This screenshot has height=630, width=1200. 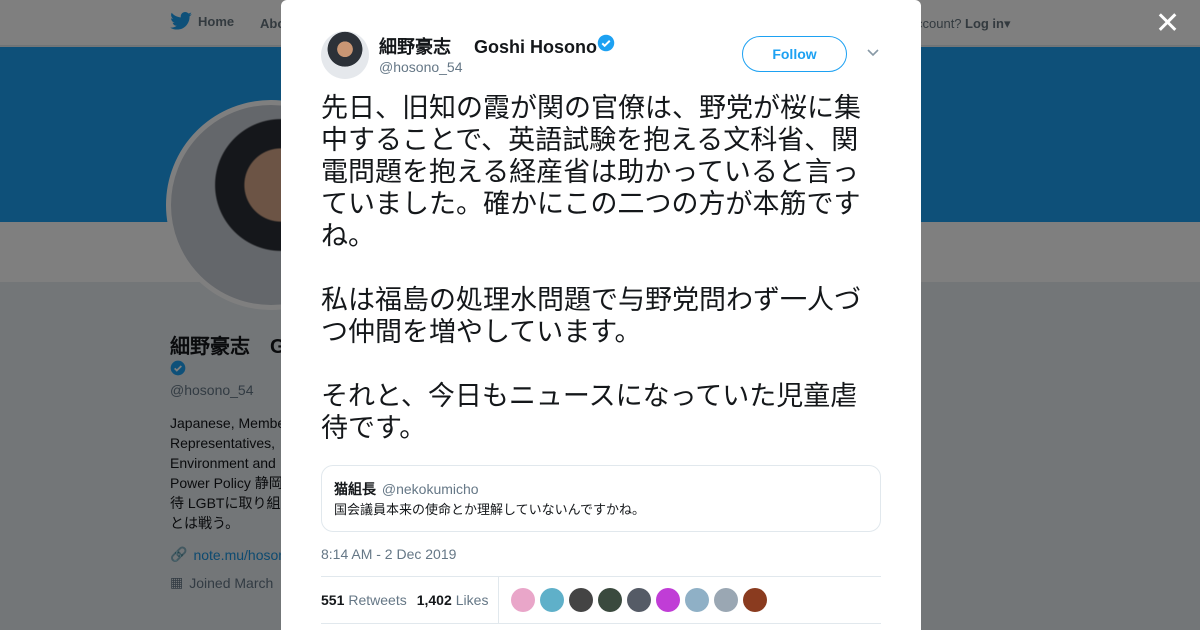 What do you see at coordinates (388, 554) in the screenshot?
I see `tweet-timestamp: 8:14 AM - 2 Dec 2019` at bounding box center [388, 554].